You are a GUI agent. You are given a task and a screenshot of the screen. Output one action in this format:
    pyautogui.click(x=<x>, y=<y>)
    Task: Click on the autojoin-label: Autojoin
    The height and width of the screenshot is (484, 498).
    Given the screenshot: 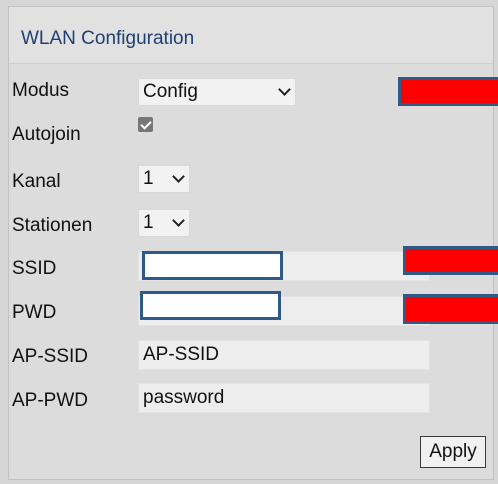 What is the action you would take?
    pyautogui.click(x=46, y=134)
    